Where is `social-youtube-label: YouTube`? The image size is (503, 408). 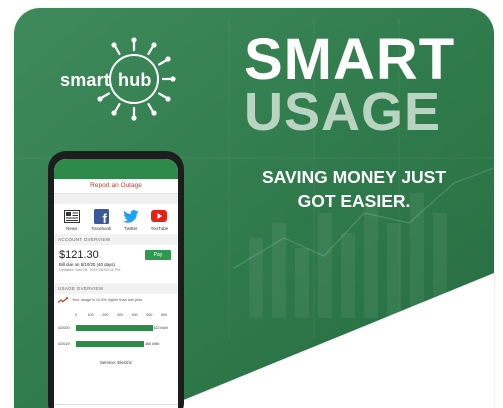
social-youtube-label: YouTube is located at coordinates (159, 228).